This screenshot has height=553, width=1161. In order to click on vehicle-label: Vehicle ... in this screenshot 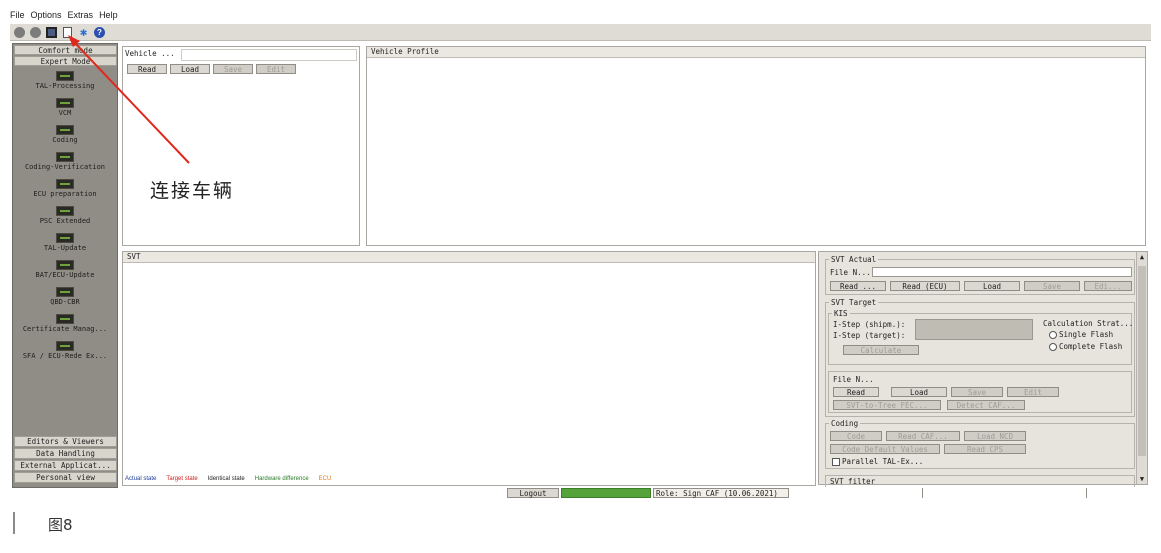, I will do `click(150, 53)`.